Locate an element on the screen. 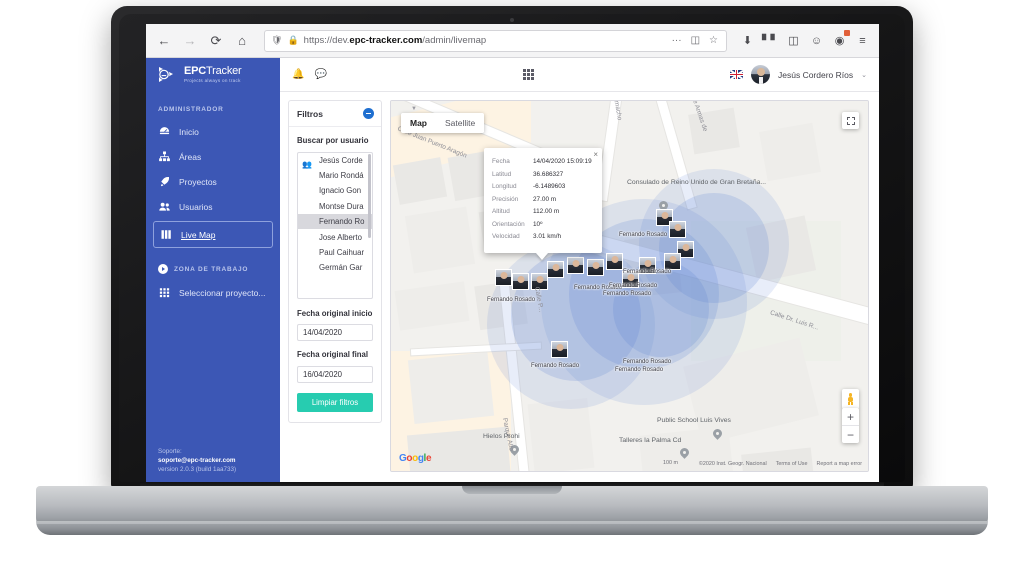 The width and height of the screenshot is (1024, 580). list-item: Mario Rondá is located at coordinates (335, 175).